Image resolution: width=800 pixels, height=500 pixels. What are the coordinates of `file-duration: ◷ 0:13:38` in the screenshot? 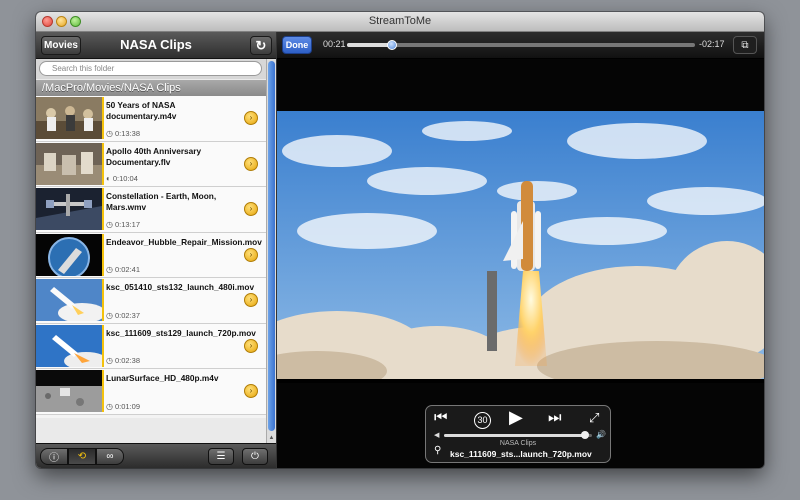 It's located at (123, 133).